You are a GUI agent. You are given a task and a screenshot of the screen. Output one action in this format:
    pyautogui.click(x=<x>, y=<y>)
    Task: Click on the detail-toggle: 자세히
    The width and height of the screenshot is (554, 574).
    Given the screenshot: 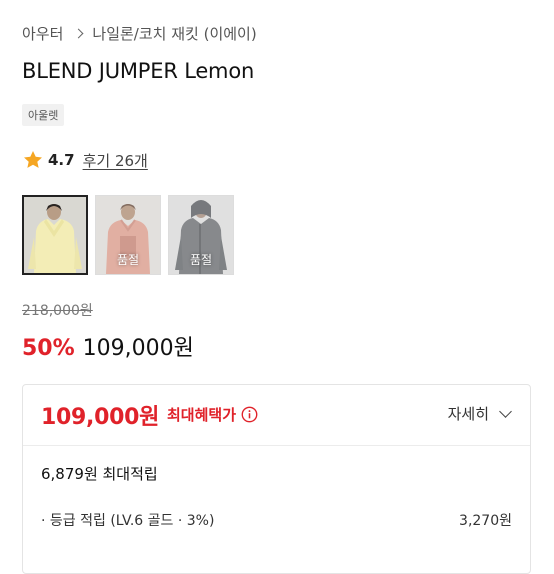 What is the action you would take?
    pyautogui.click(x=479, y=413)
    